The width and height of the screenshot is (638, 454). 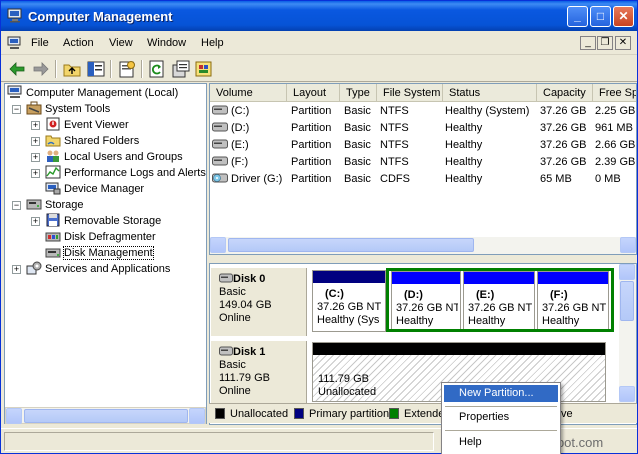 What do you see at coordinates (14, 43) in the screenshot?
I see `computer-management-icon` at bounding box center [14, 43].